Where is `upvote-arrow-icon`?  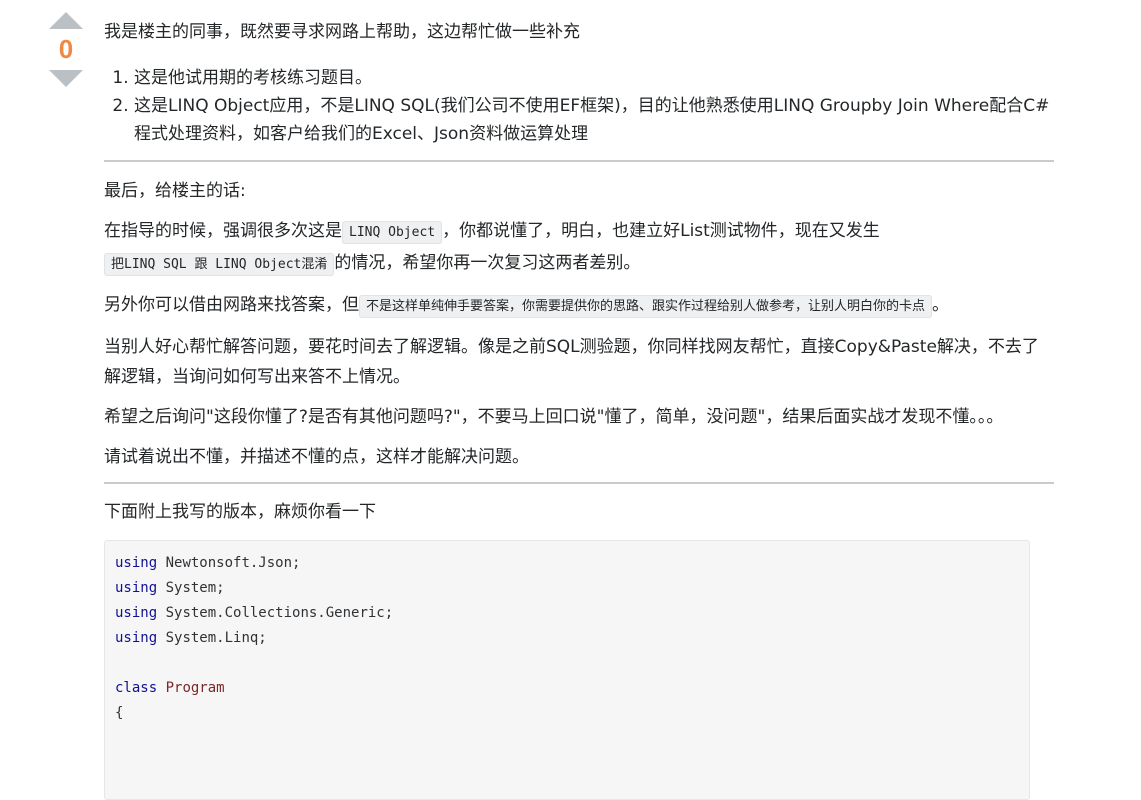
upvote-arrow-icon is located at coordinates (66, 20).